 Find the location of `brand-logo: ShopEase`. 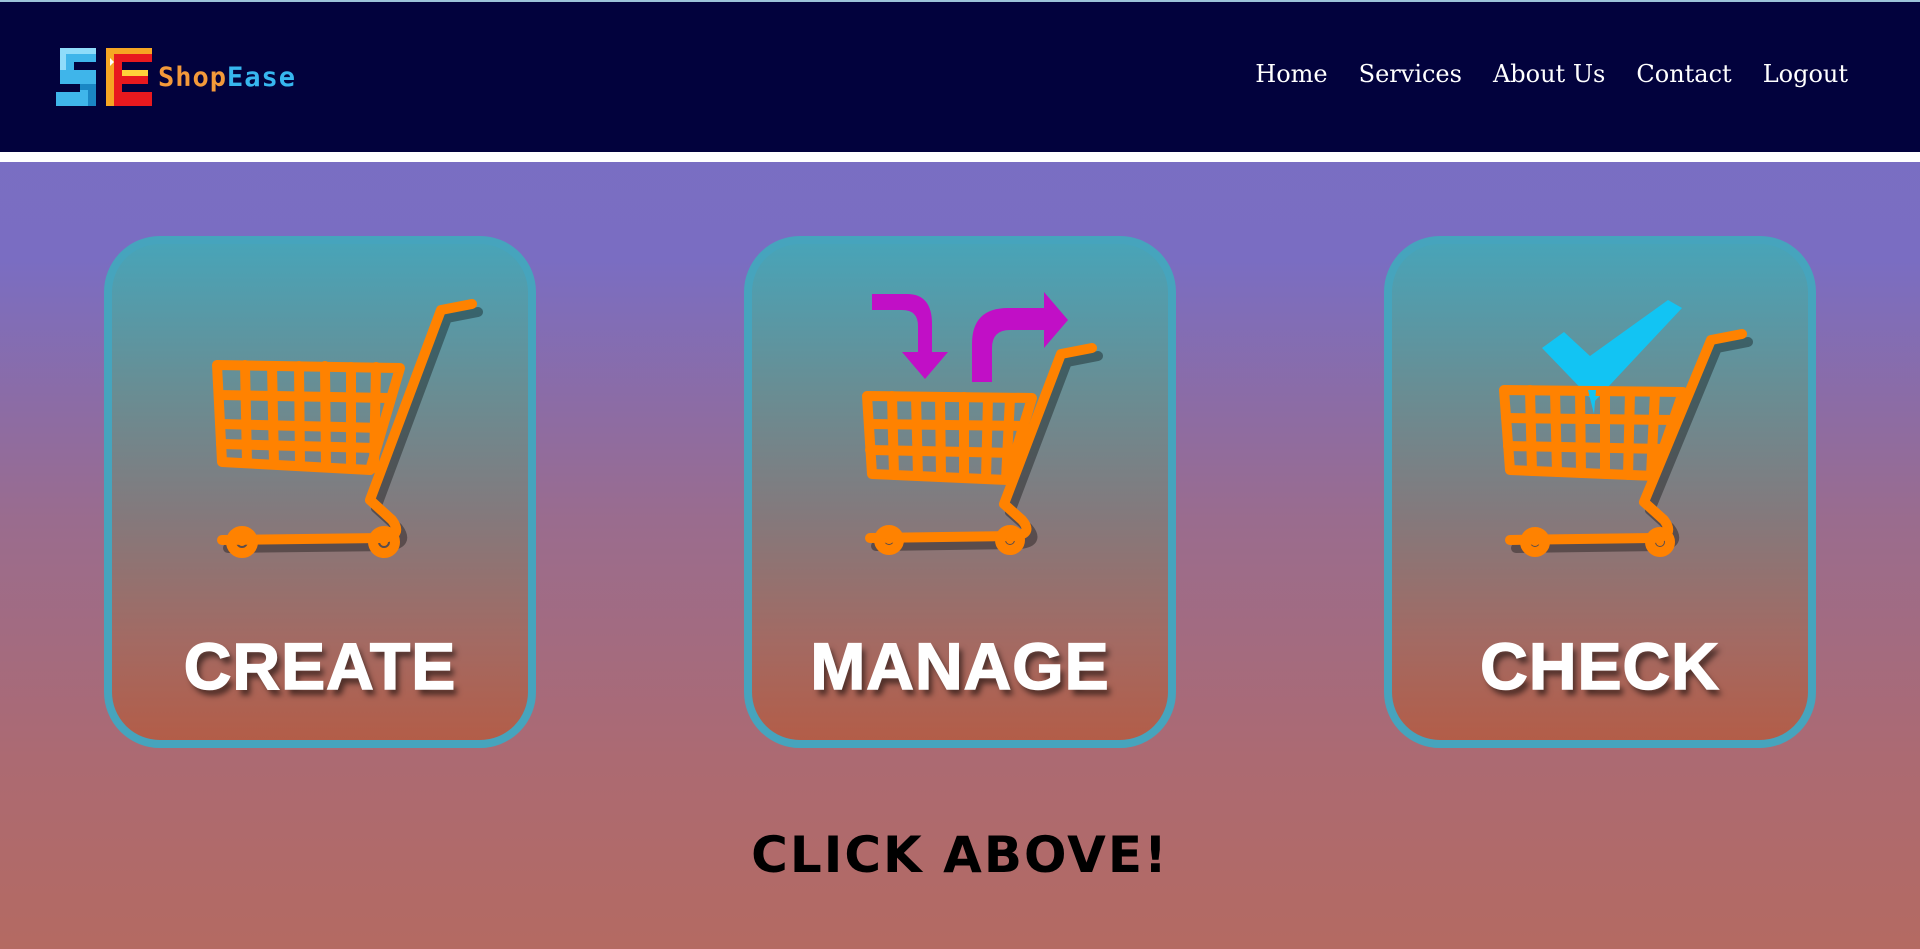

brand-logo: ShopEase is located at coordinates (174, 77).